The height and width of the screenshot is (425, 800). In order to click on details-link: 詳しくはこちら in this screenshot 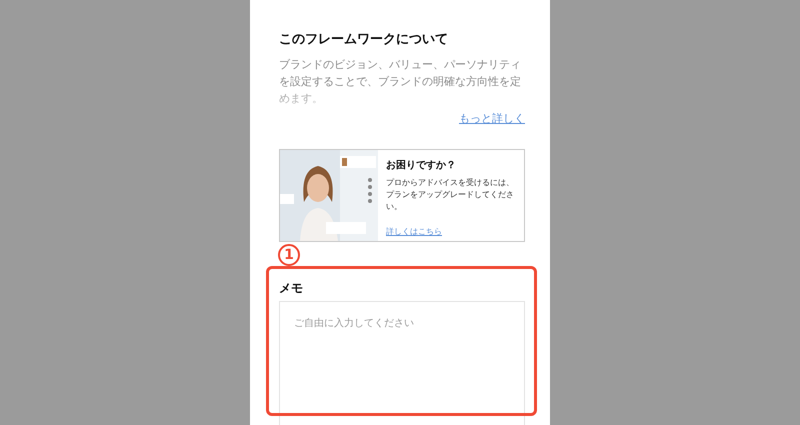, I will do `click(414, 231)`.